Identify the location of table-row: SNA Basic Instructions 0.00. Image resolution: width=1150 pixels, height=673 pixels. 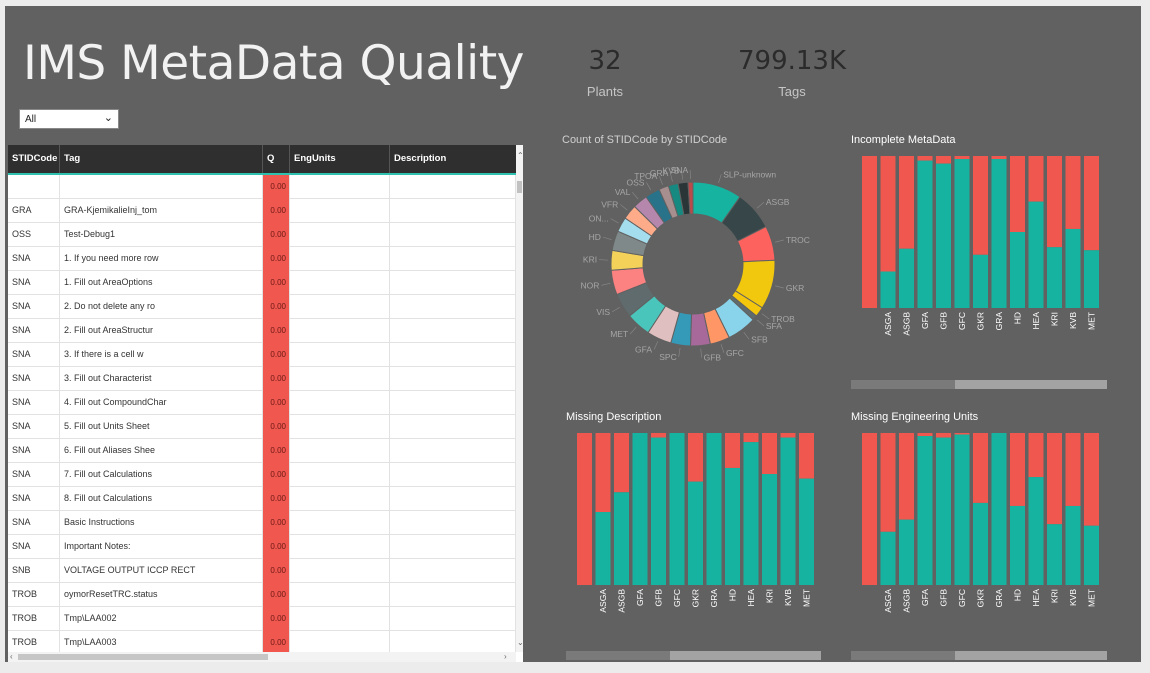
(262, 523).